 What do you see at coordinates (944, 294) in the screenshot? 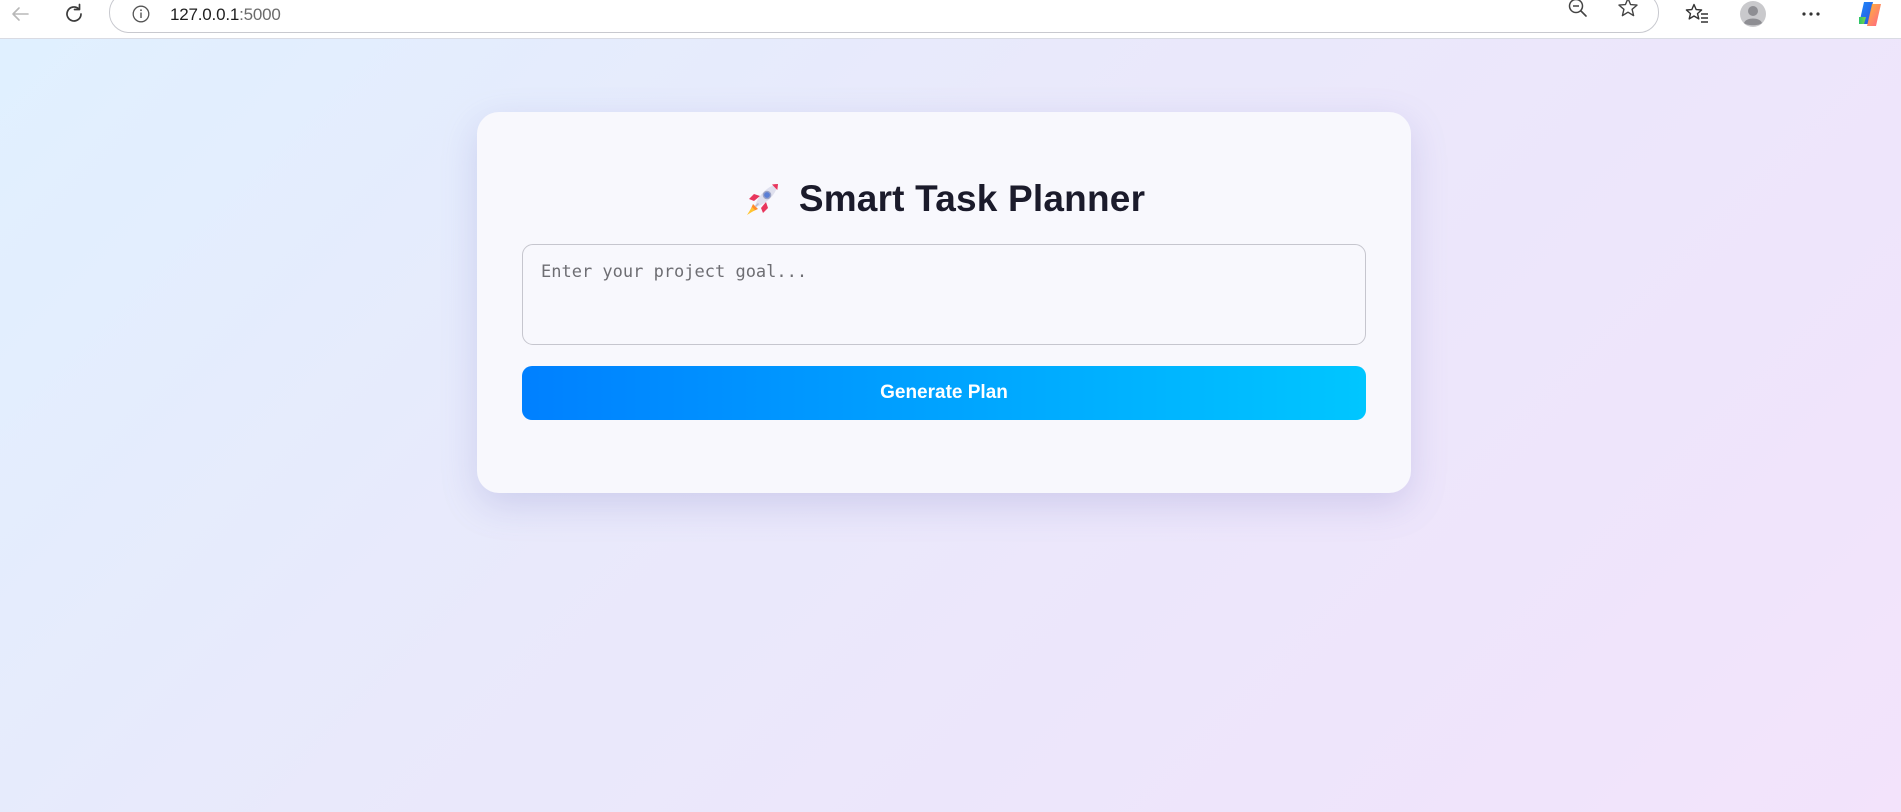
I see `project-goal-input` at bounding box center [944, 294].